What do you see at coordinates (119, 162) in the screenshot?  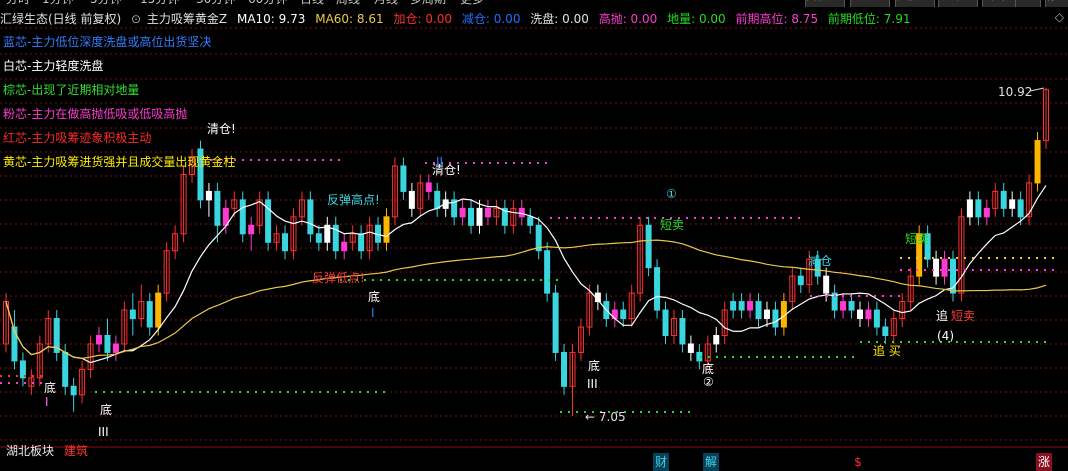 I see `legend-item-yellow: 黄芯-主力吸筹进货强并且成交量出现黄金柱` at bounding box center [119, 162].